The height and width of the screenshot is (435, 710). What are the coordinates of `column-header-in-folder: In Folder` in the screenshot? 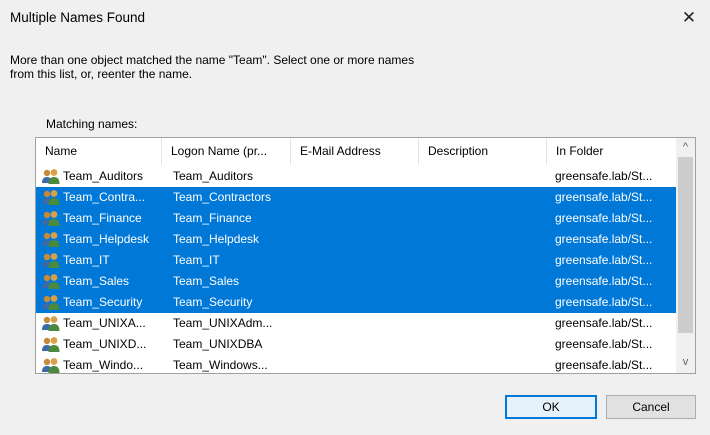 It's located at (611, 151).